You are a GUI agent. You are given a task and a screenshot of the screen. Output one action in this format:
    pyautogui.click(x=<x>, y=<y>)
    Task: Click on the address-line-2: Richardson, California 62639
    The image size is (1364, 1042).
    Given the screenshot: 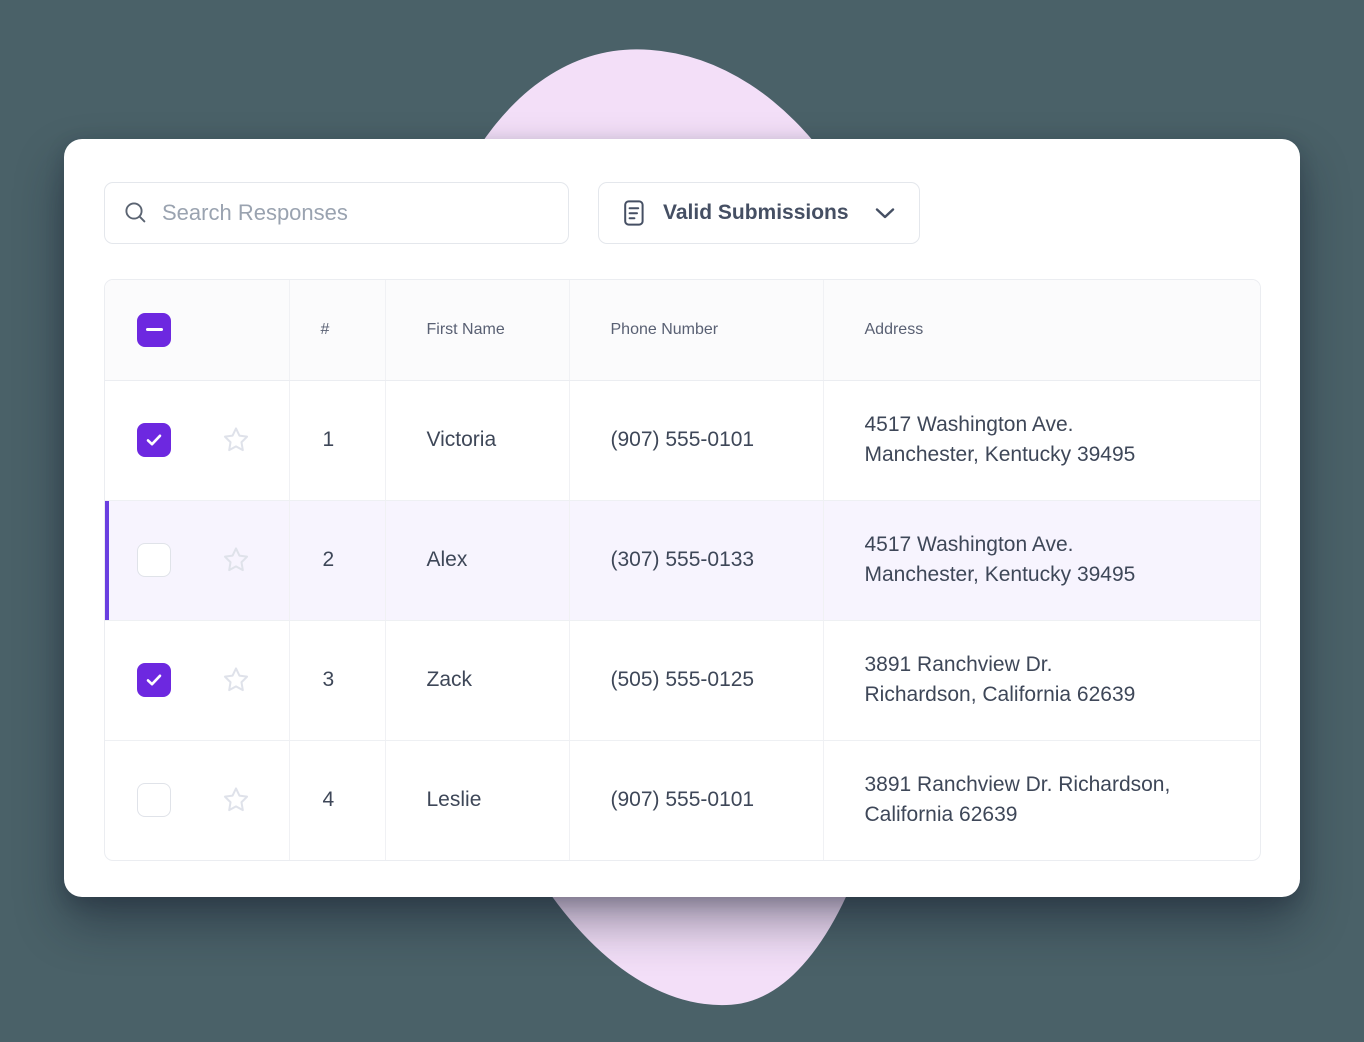 What is the action you would take?
    pyautogui.click(x=1000, y=694)
    